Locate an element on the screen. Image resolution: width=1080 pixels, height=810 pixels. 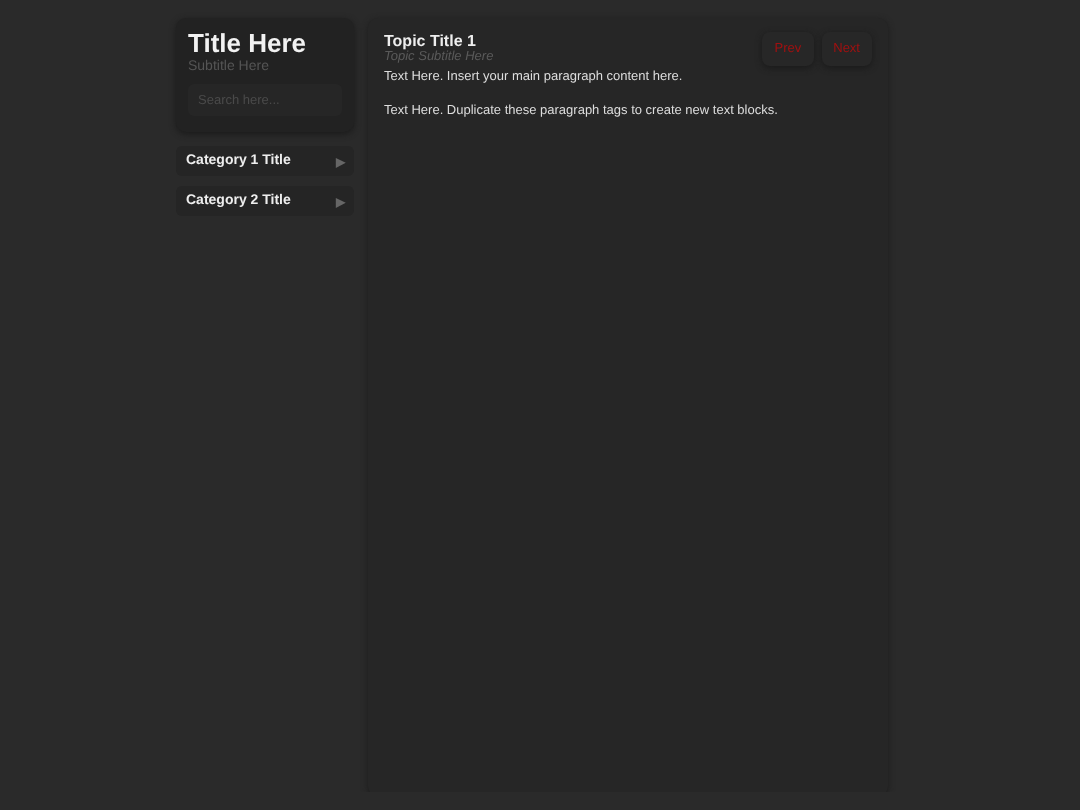
topic-title: Topic Title 1 is located at coordinates (431, 41).